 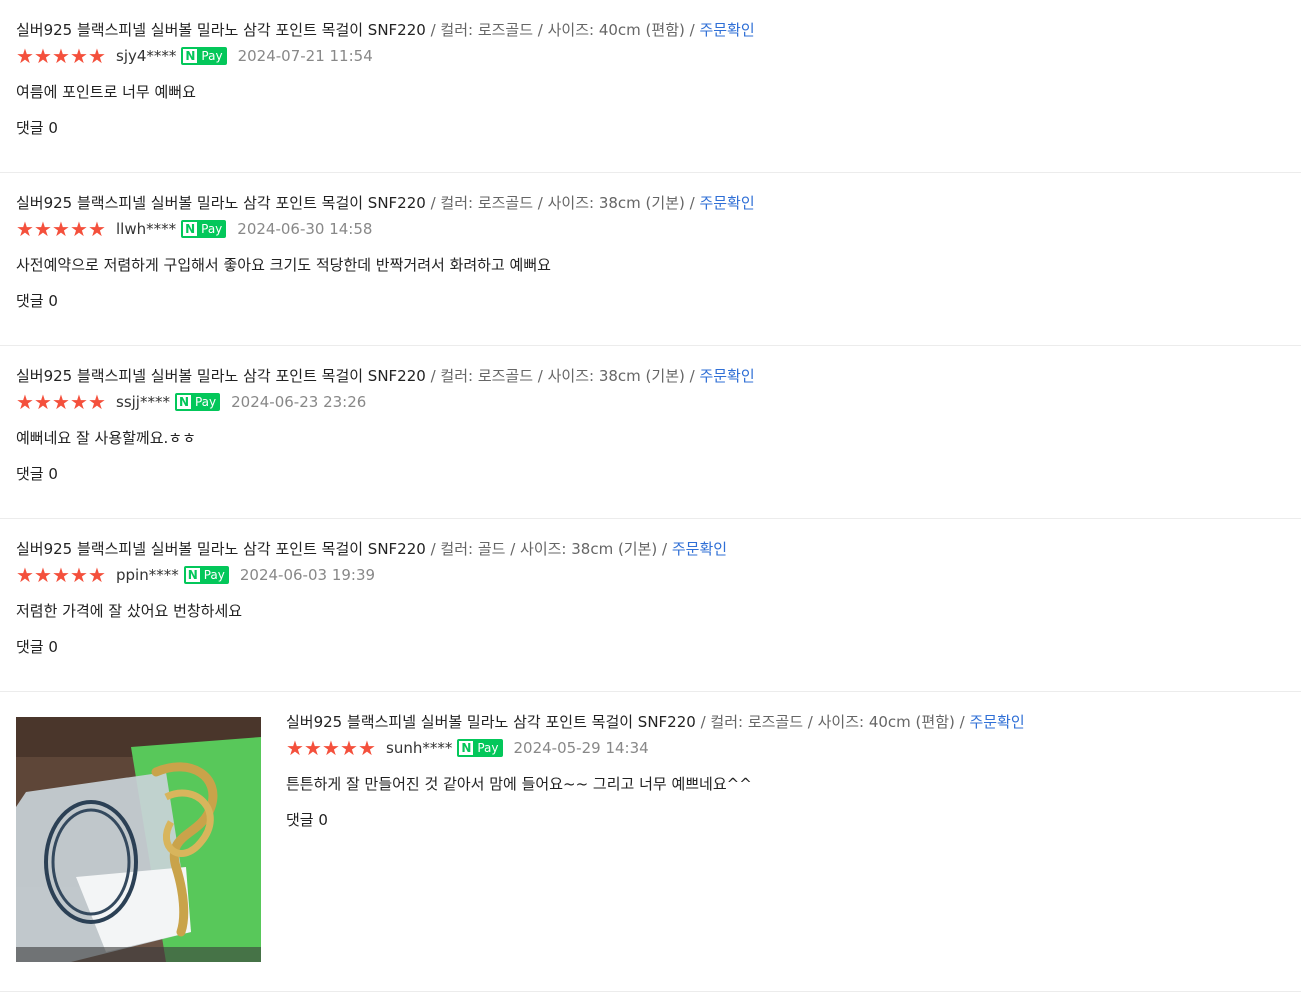 I want to click on review-text: 저렴한 가격에 잘 샀어요 번창하세요, so click(x=129, y=611).